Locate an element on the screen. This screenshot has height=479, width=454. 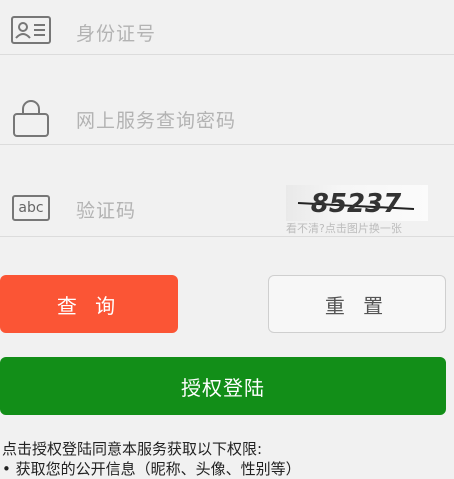
reset-button: 重 置 is located at coordinates (357, 304).